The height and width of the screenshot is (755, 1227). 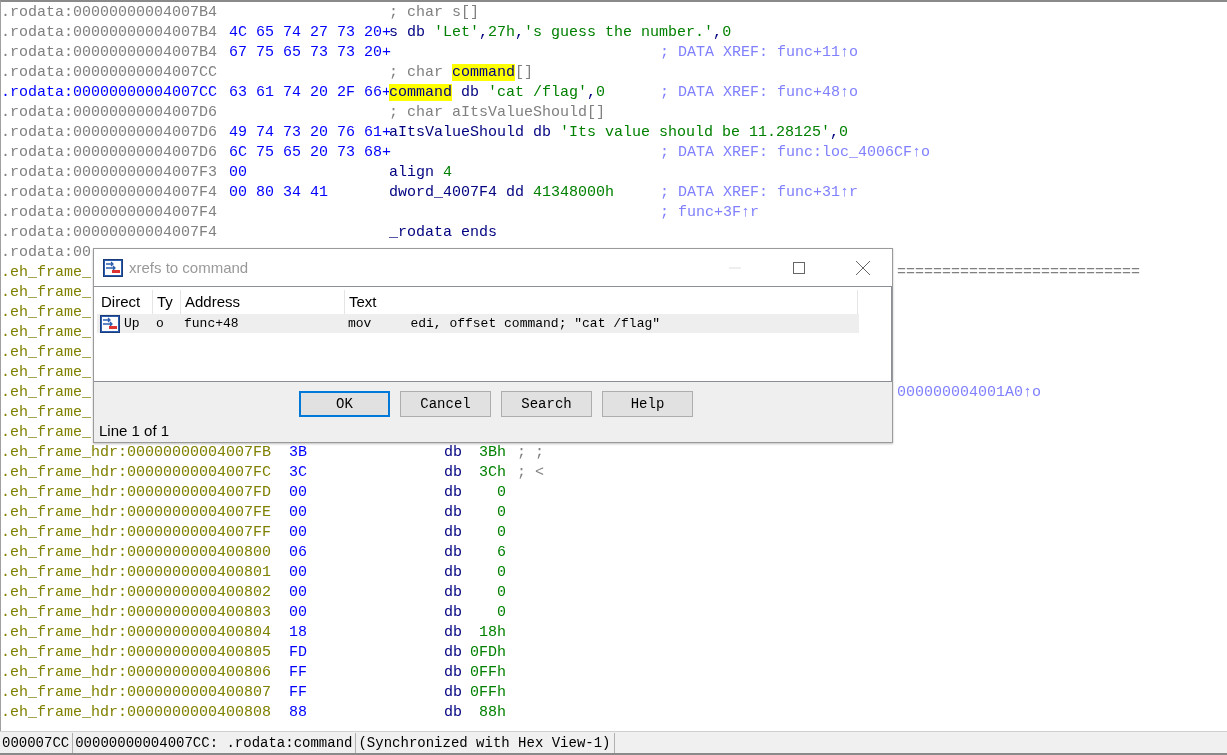 I want to click on dialog-button: Search, so click(x=546, y=404).